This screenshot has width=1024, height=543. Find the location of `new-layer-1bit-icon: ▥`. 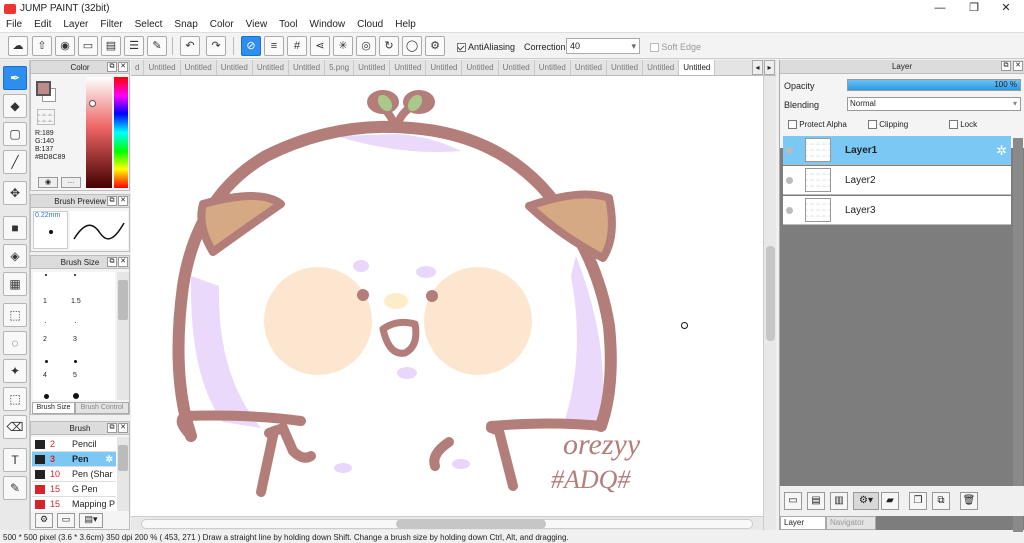

new-layer-1bit-icon: ▥ is located at coordinates (839, 501).